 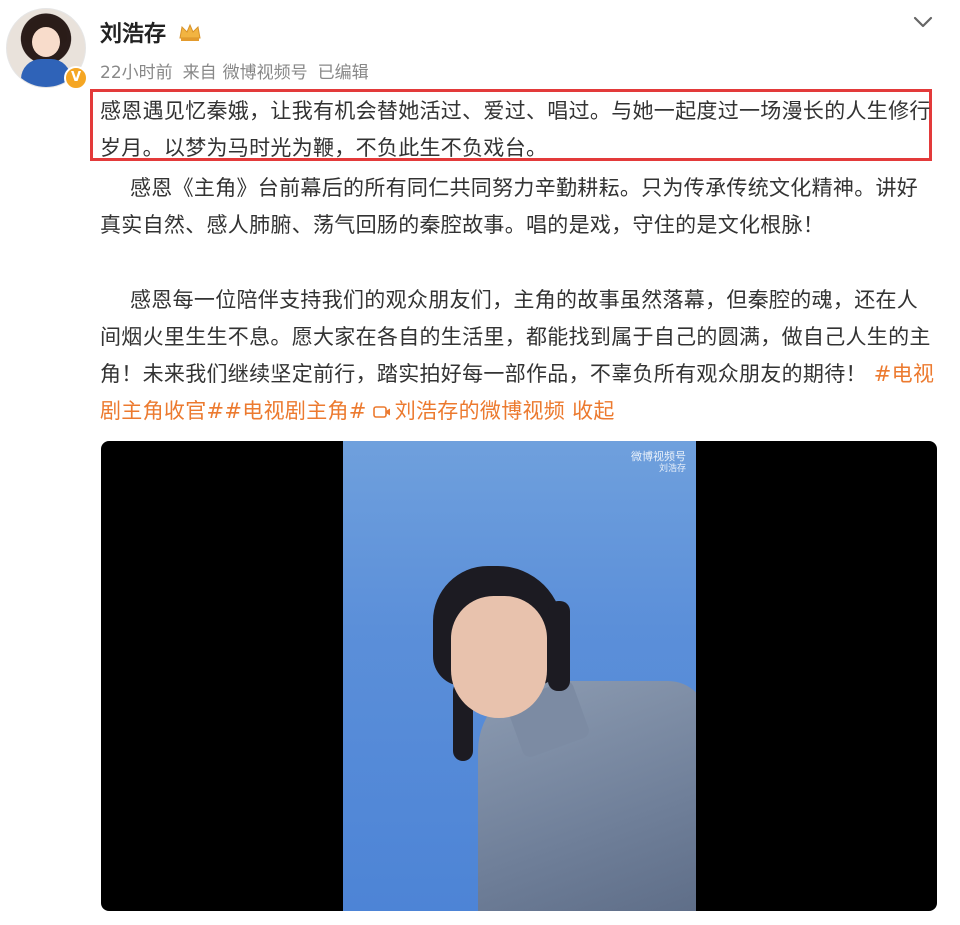 I want to click on chevron-down-icon, so click(x=923, y=22).